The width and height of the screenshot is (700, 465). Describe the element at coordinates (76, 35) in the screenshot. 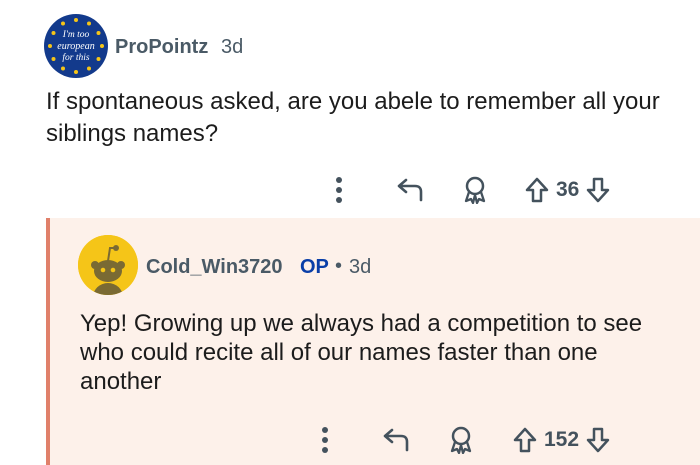

I see `badge-text-line-1: I'm too` at that location.